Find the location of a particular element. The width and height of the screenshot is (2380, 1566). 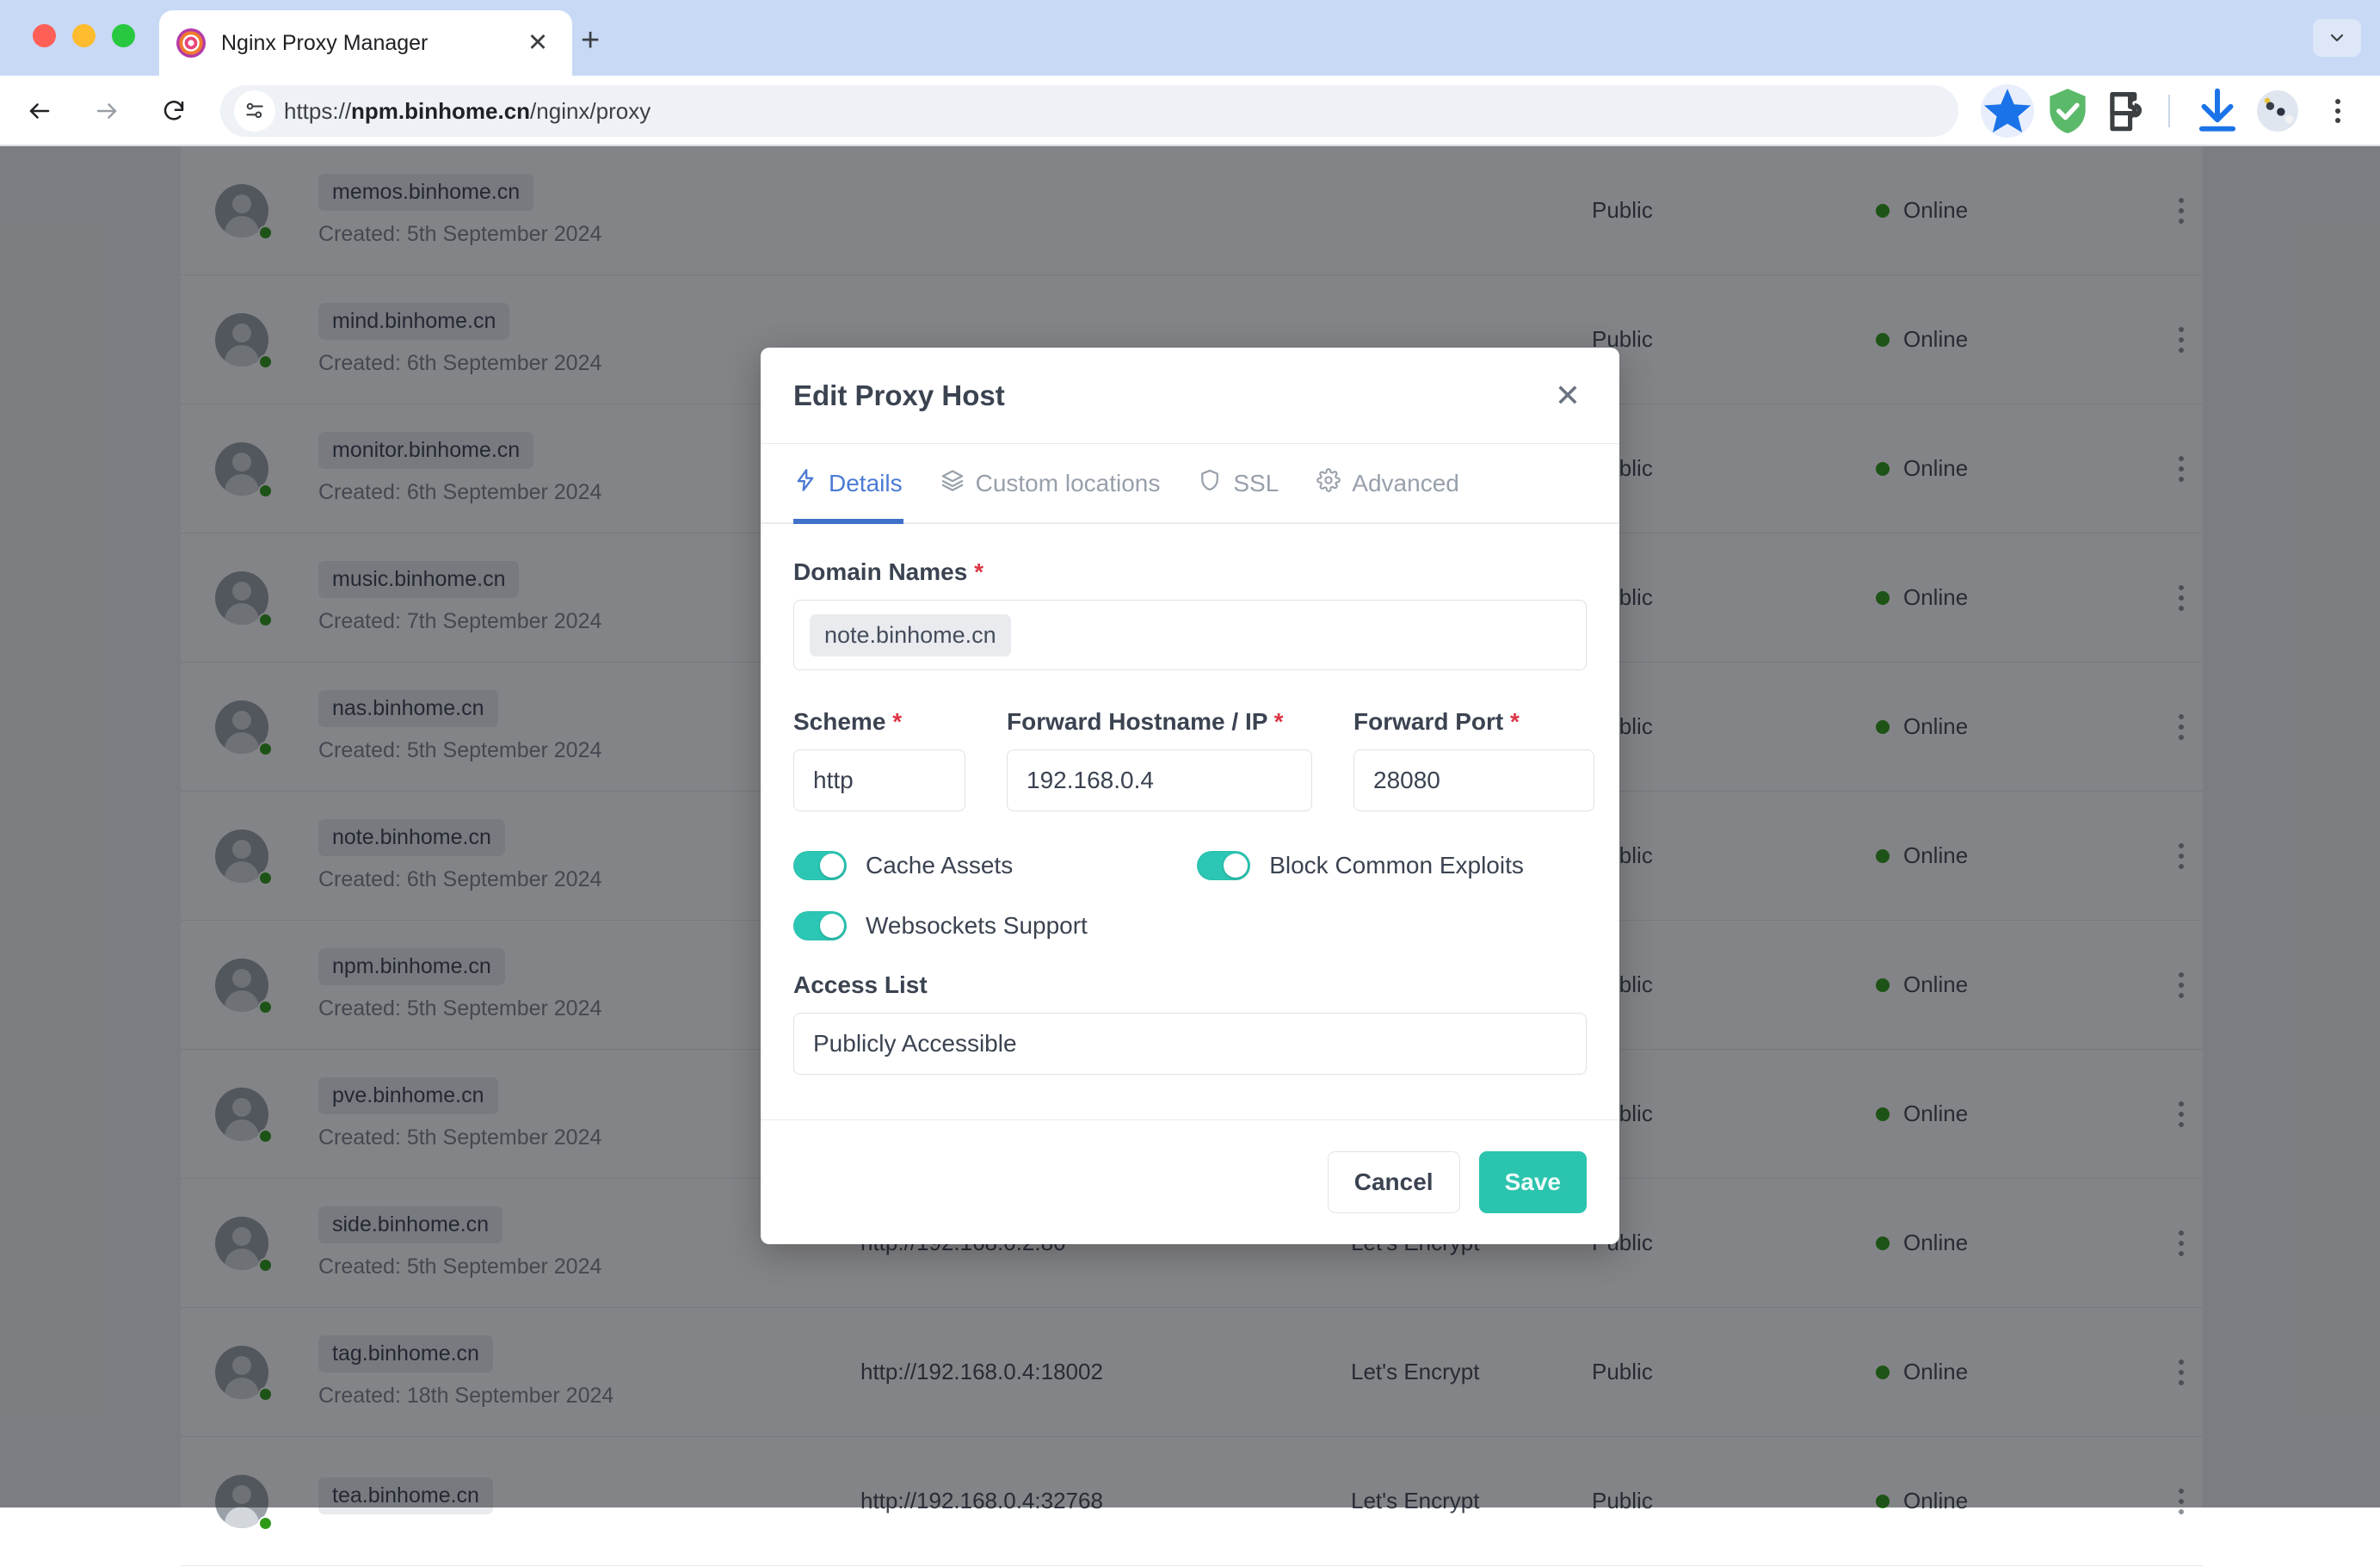

adblock-shield-icon is located at coordinates (2067, 111).